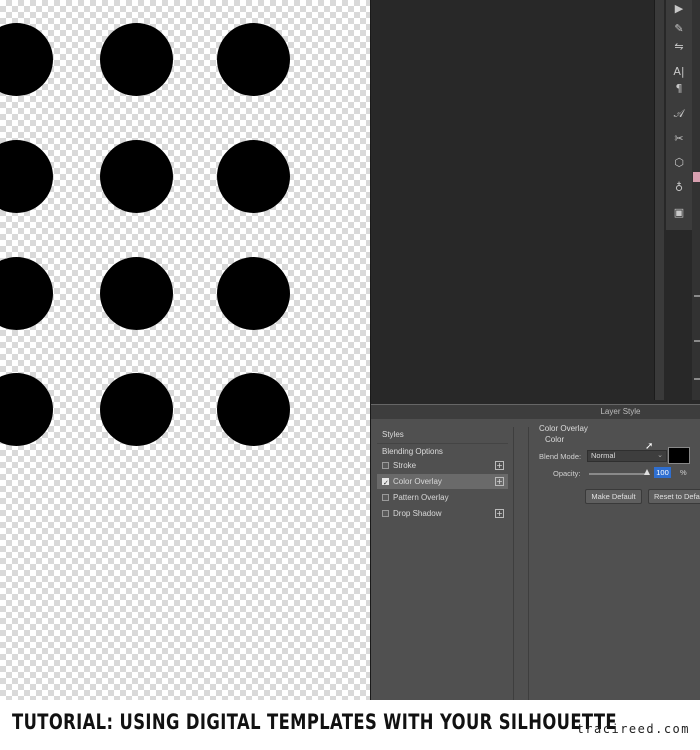  Describe the element at coordinates (560, 456) in the screenshot. I see `blend-mode-label: Blend Mode:` at that location.